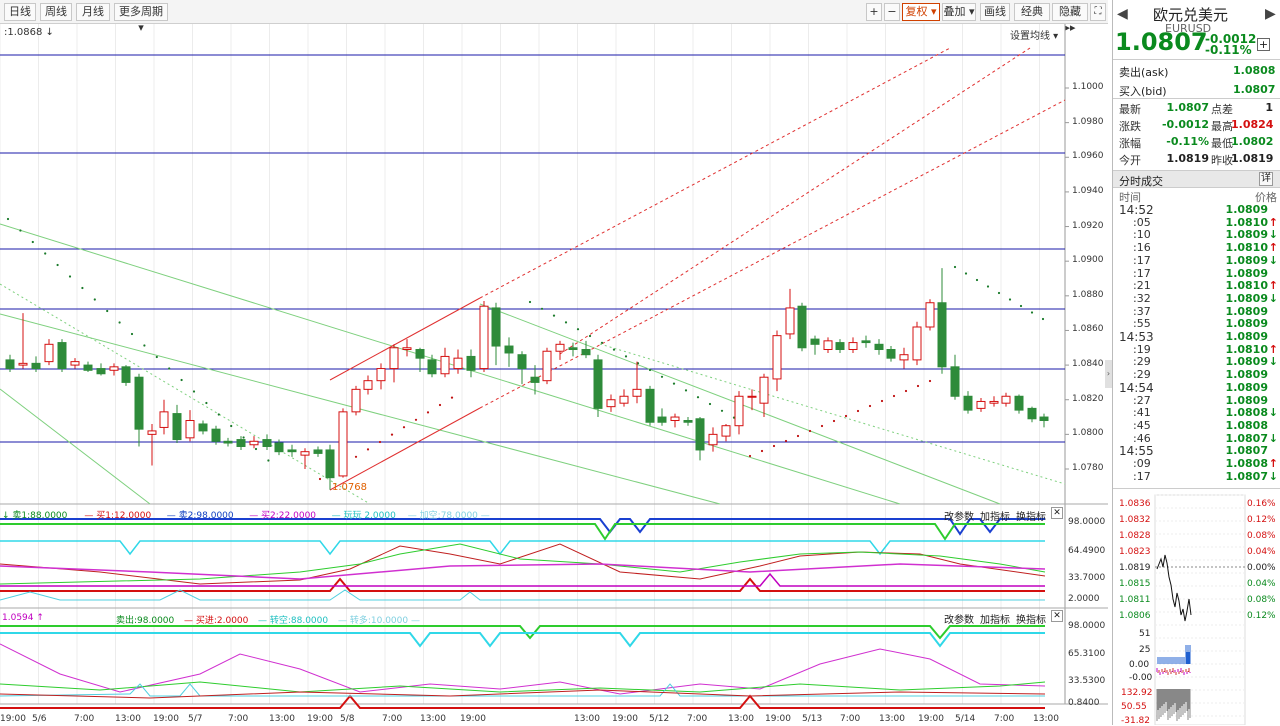  I want to click on tab-weekly: 周线, so click(56, 12).